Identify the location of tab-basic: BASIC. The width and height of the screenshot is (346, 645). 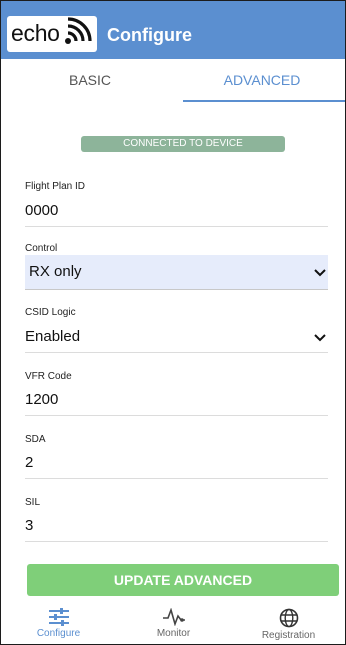
(90, 80).